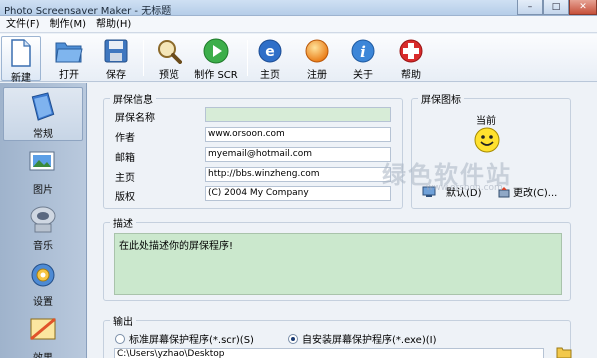 The image size is (597, 358). I want to click on menu-make: 制作(M), so click(68, 24).